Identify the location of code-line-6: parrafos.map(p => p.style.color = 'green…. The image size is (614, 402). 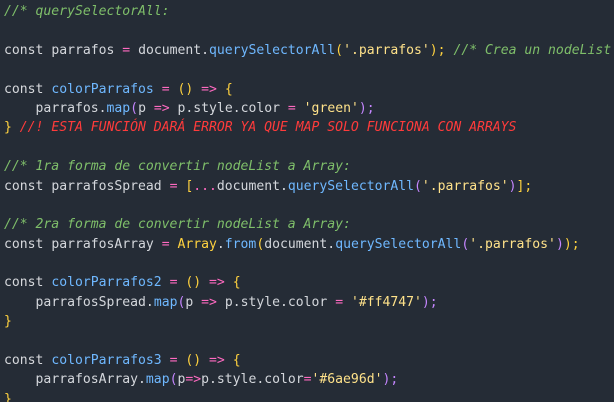
(309, 108).